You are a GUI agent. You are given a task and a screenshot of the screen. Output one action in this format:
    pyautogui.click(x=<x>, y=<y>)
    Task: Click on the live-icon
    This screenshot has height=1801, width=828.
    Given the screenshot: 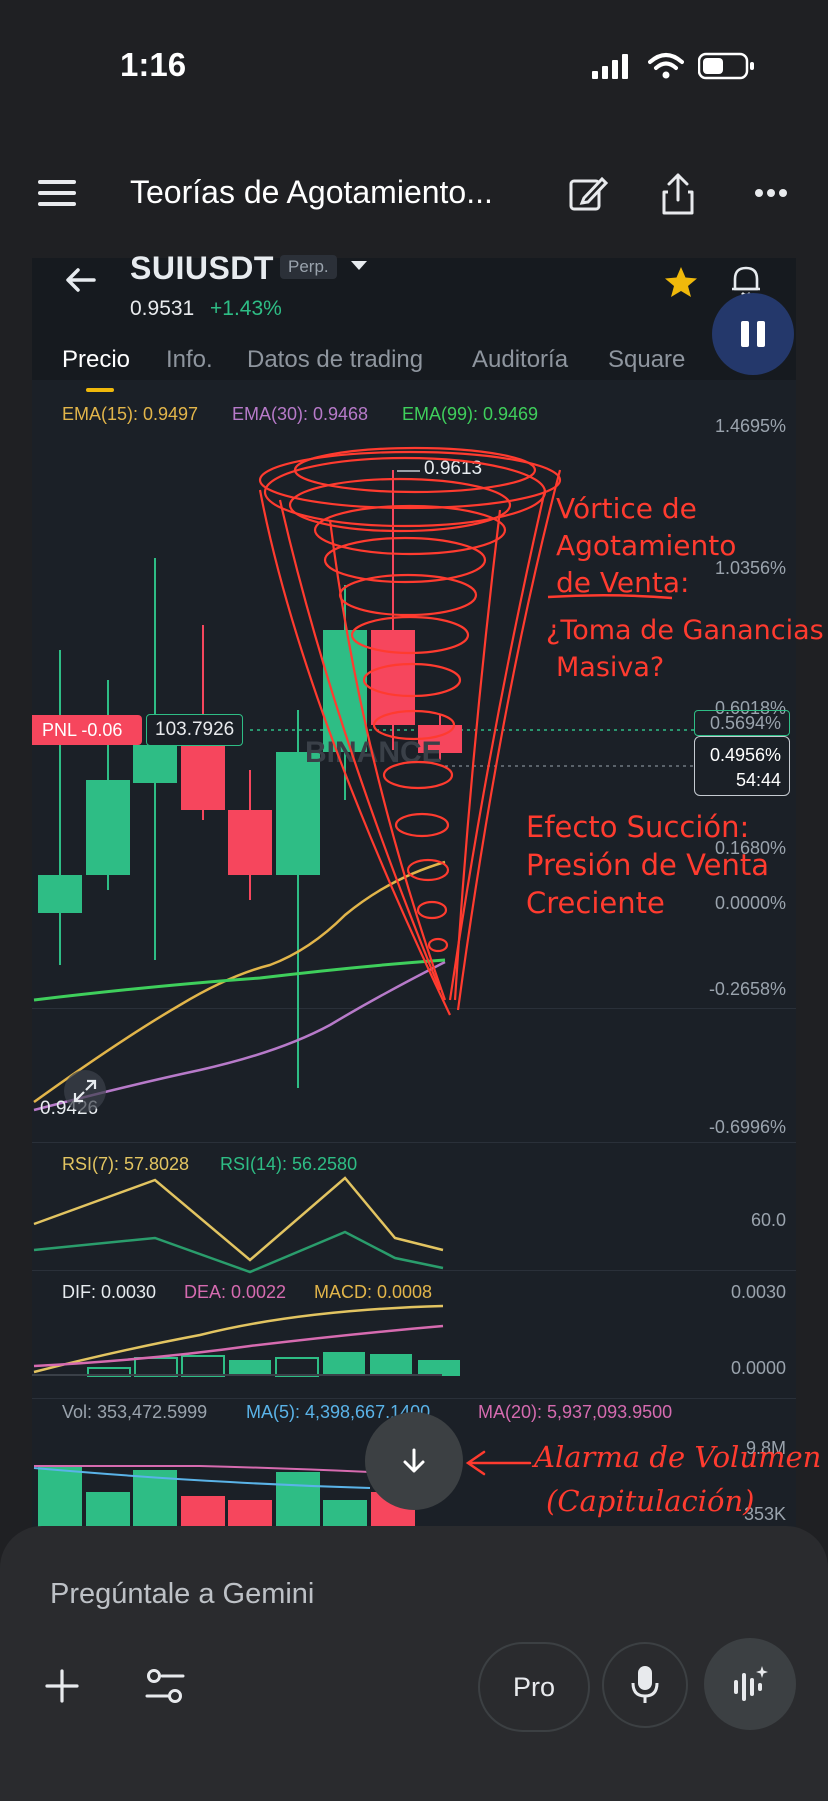 What is the action you would take?
    pyautogui.click(x=751, y=1683)
    